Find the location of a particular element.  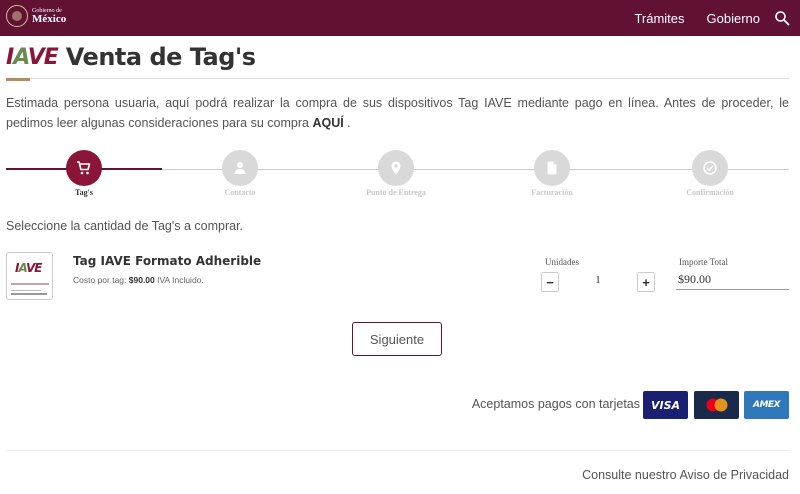

page-header: IAVE Venta de Tag's is located at coordinates (131, 57).